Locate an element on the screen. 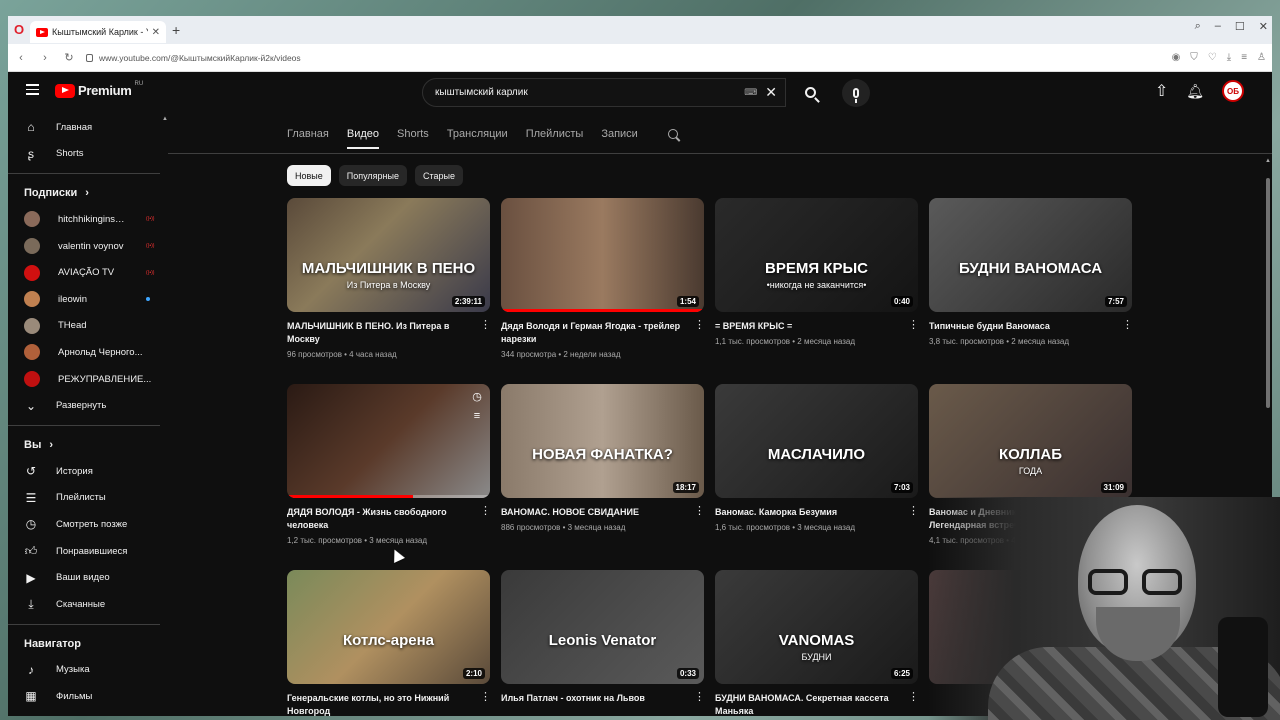  clear-search-icon: ✕ is located at coordinates (771, 92).